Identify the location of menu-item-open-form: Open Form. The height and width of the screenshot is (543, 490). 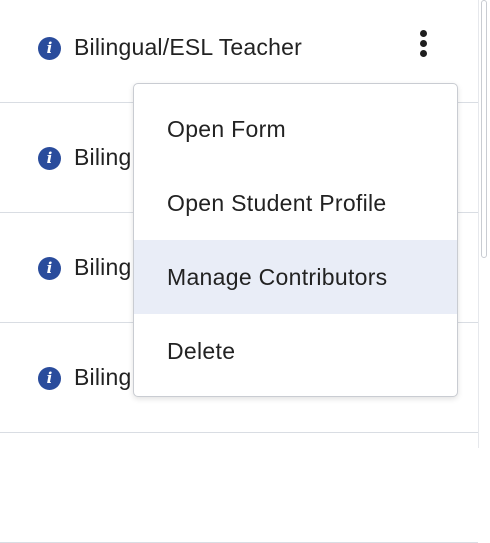
(295, 129).